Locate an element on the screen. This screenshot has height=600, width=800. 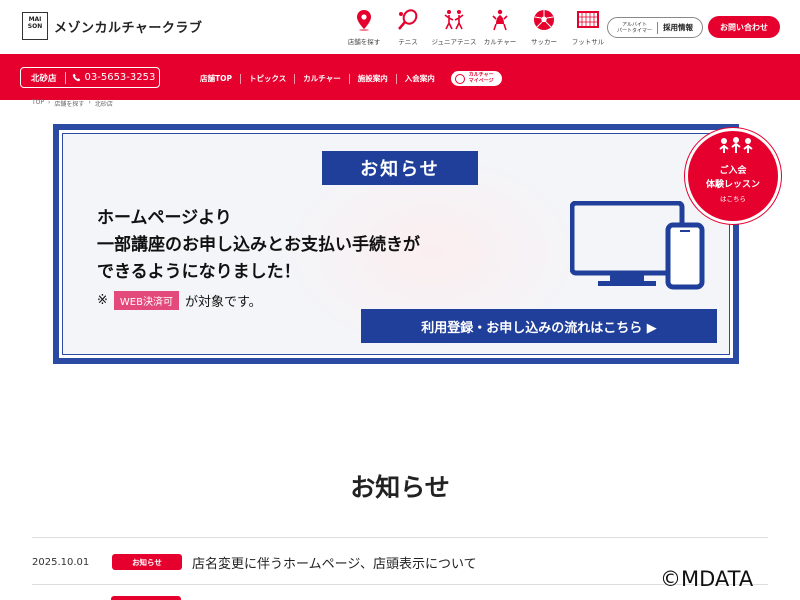
mypage-label: カルチャー マイページ is located at coordinates (481, 78).